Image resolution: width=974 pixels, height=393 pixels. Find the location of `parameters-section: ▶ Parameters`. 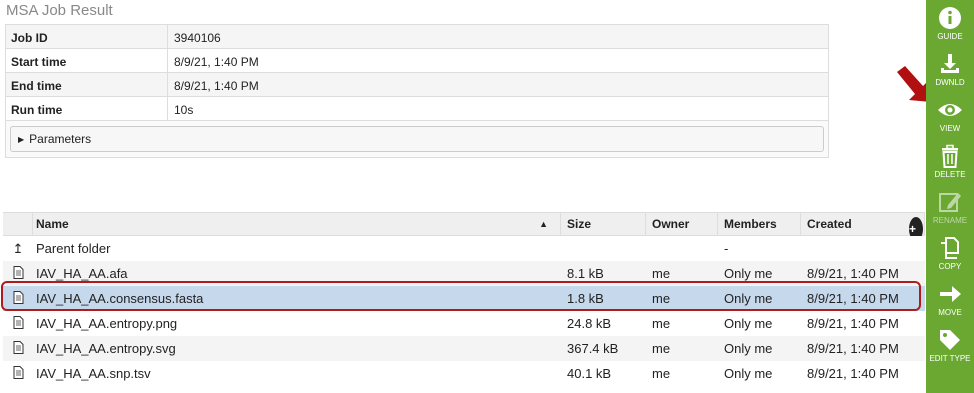

parameters-section: ▶ Parameters is located at coordinates (417, 139).